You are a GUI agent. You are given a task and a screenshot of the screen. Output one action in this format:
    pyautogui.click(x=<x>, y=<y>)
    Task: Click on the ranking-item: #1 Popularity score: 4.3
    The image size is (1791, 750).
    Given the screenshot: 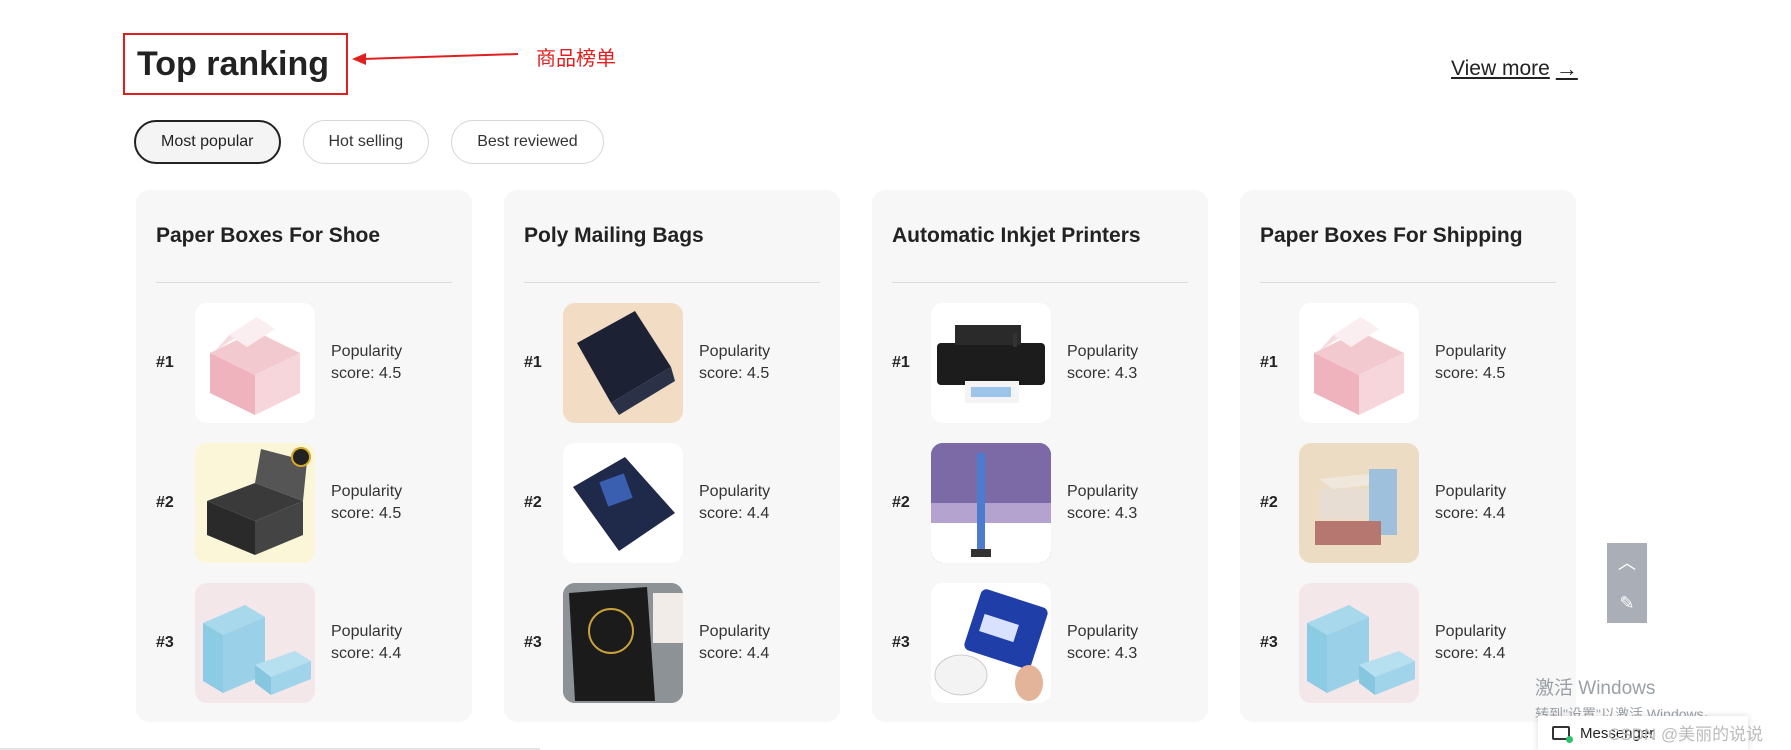 What is the action you would take?
    pyautogui.click(x=1040, y=363)
    